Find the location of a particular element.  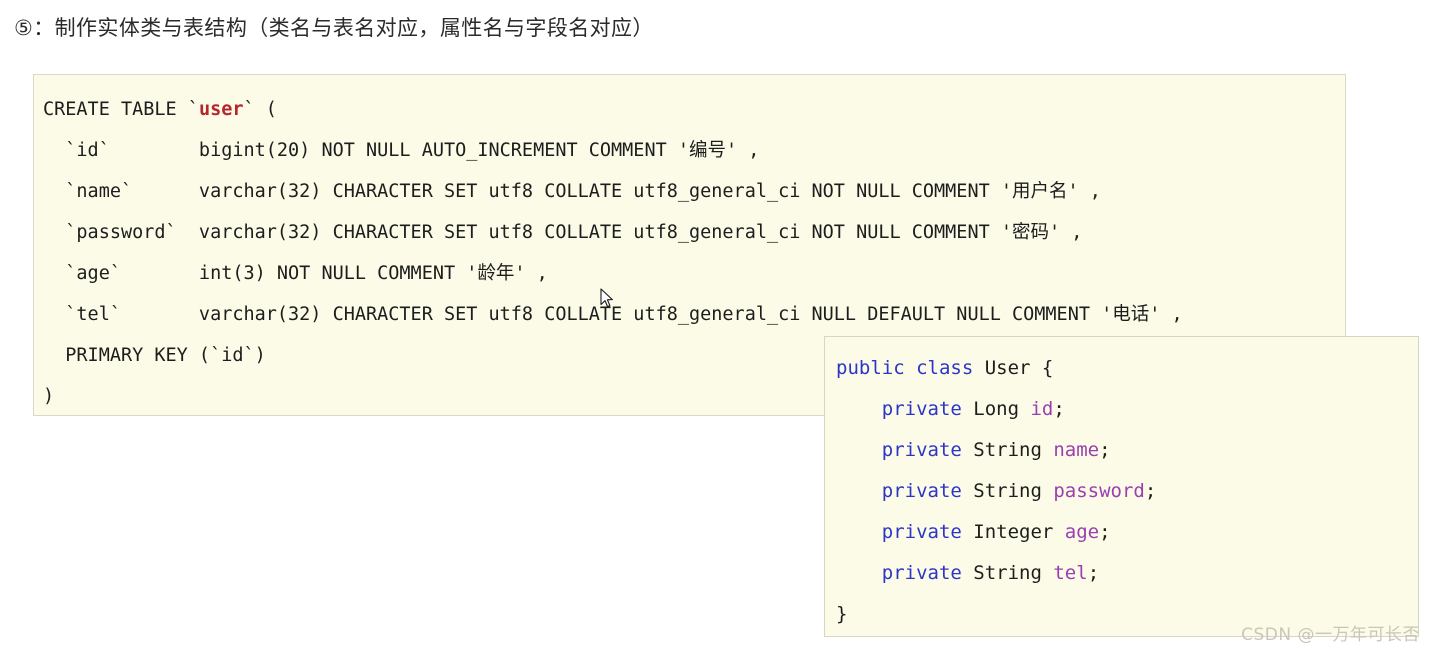

sql-create-suffix: ` ( is located at coordinates (260, 109).